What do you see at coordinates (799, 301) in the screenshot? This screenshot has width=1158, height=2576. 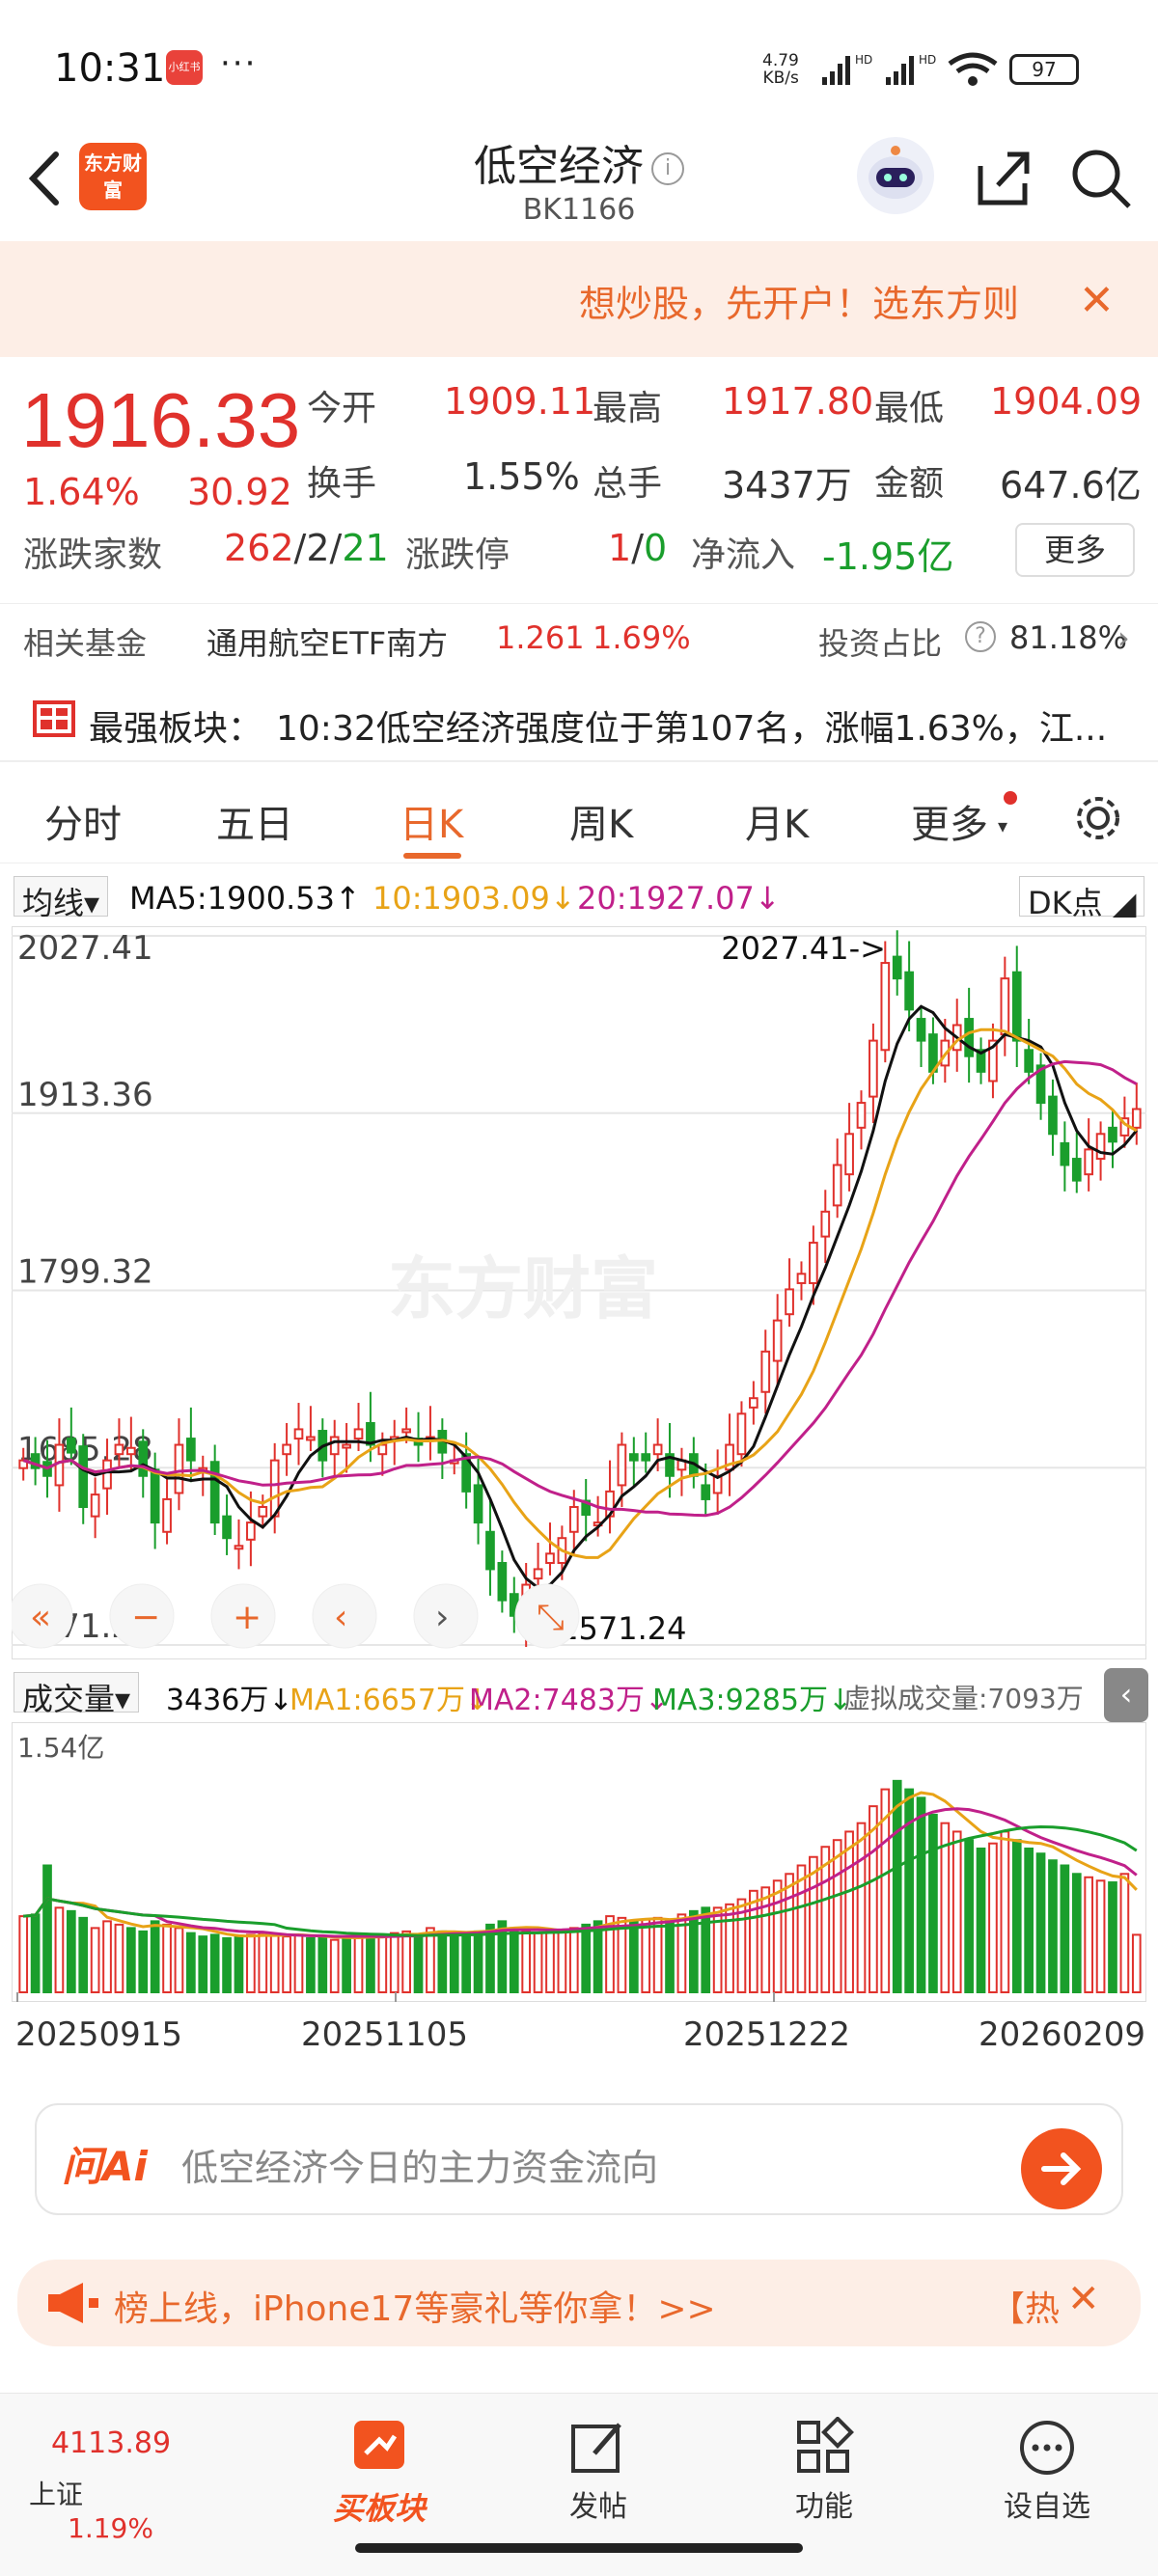 I see `promo-text: 想炒股，先开户！选东方则` at bounding box center [799, 301].